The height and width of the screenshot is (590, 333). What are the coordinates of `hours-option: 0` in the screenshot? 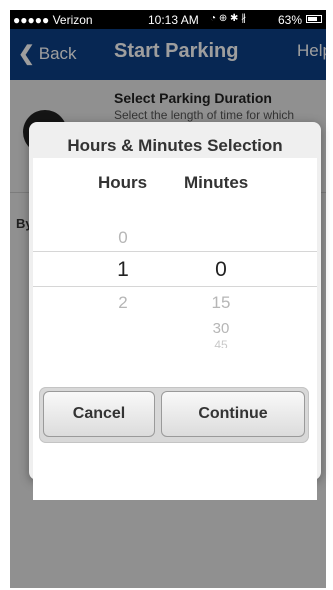 It's located at (123, 238).